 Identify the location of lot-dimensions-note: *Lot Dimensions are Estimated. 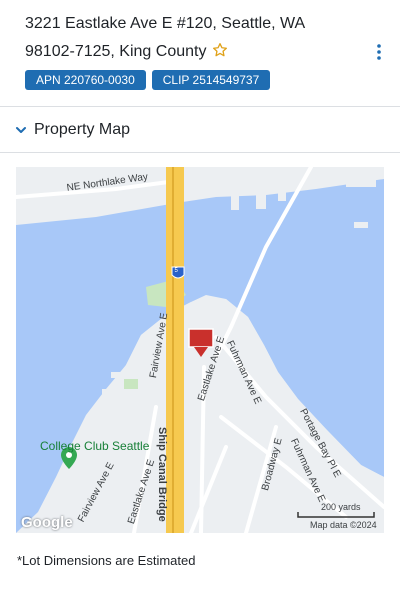
(106, 560).